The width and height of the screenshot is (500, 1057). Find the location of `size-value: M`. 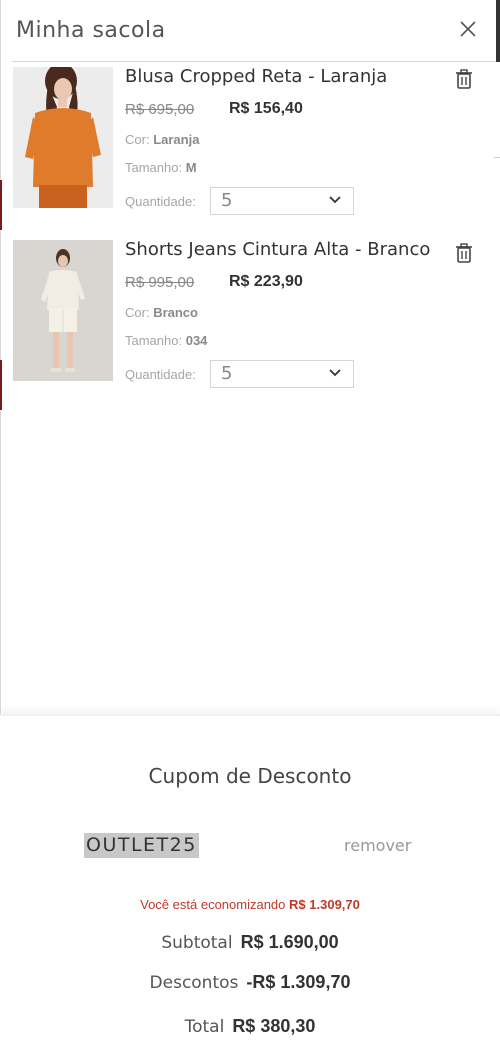

size-value: M is located at coordinates (191, 167).